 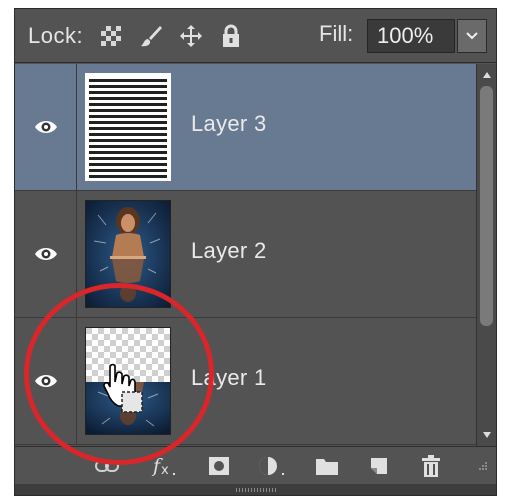 What do you see at coordinates (231, 36) in the screenshot?
I see `lock-all-icon` at bounding box center [231, 36].